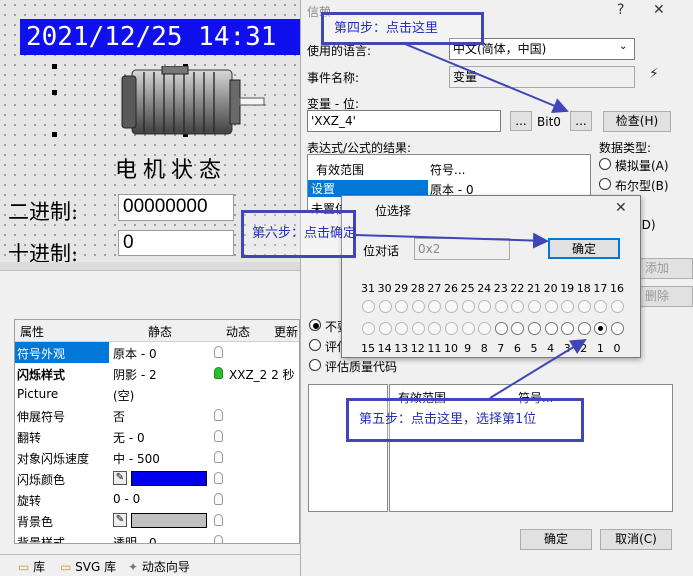 This screenshot has height=576, width=693. I want to click on event-label: 事件名称:, so click(333, 78).